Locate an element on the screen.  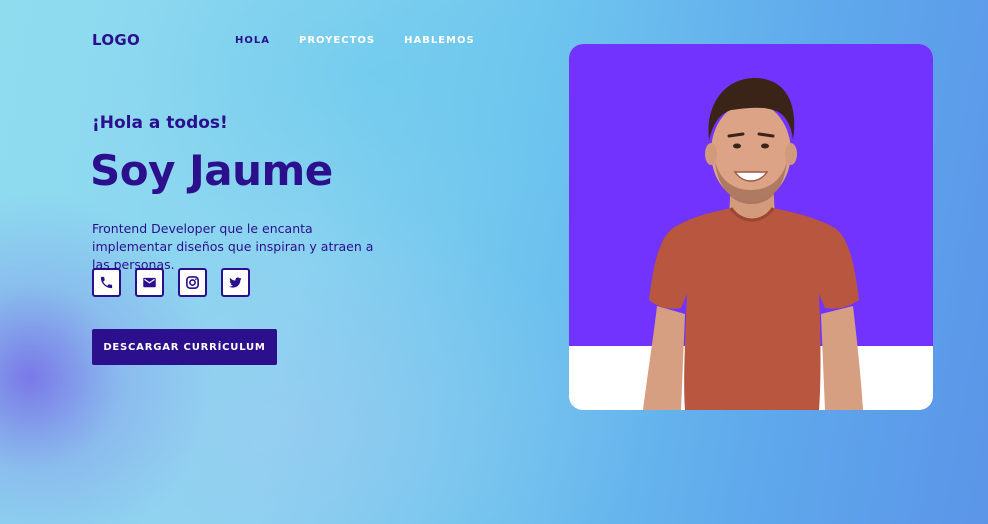
mail-button is located at coordinates (149, 282).